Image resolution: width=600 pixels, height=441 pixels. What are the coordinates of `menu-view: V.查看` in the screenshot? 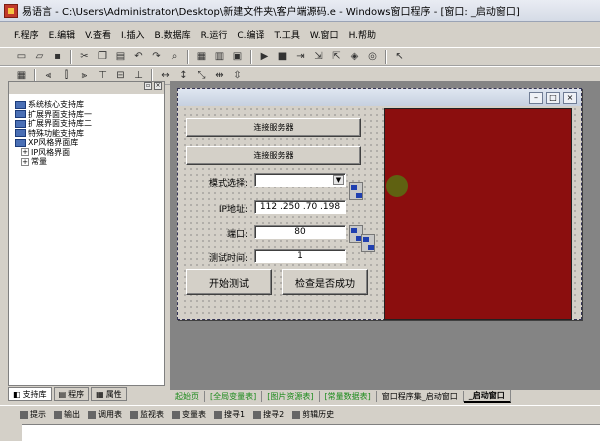 It's located at (98, 34).